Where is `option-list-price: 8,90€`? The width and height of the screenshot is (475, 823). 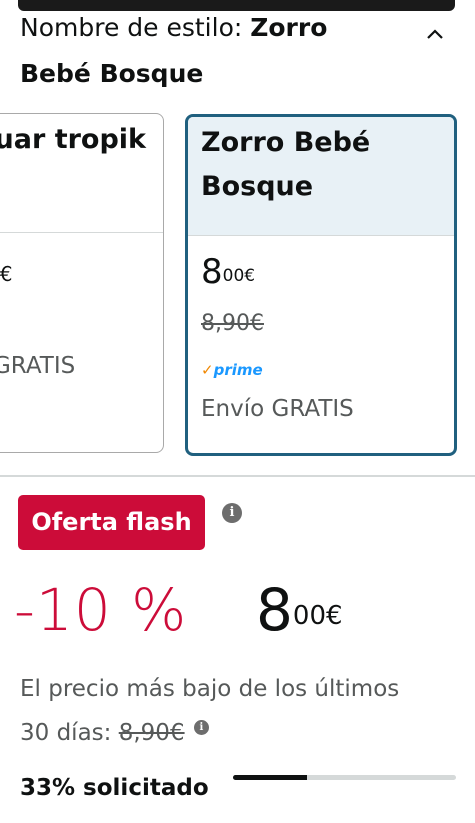
option-list-price: 8,90€ is located at coordinates (232, 323).